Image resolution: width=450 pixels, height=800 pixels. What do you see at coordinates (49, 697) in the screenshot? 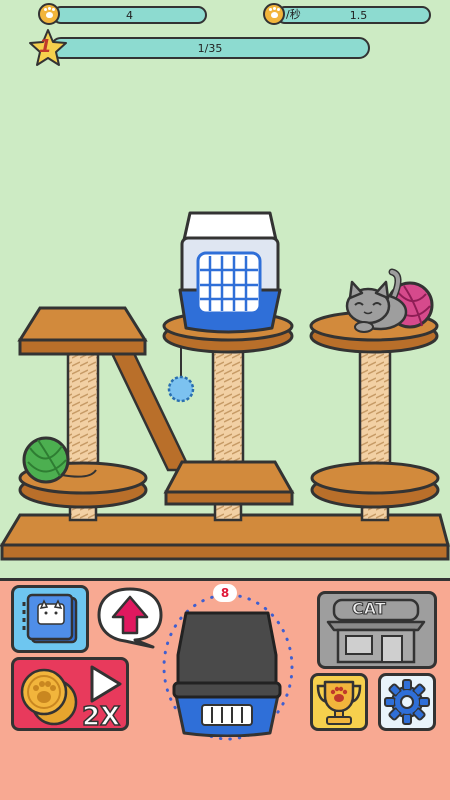
I see `coin-stack-icon` at bounding box center [49, 697].